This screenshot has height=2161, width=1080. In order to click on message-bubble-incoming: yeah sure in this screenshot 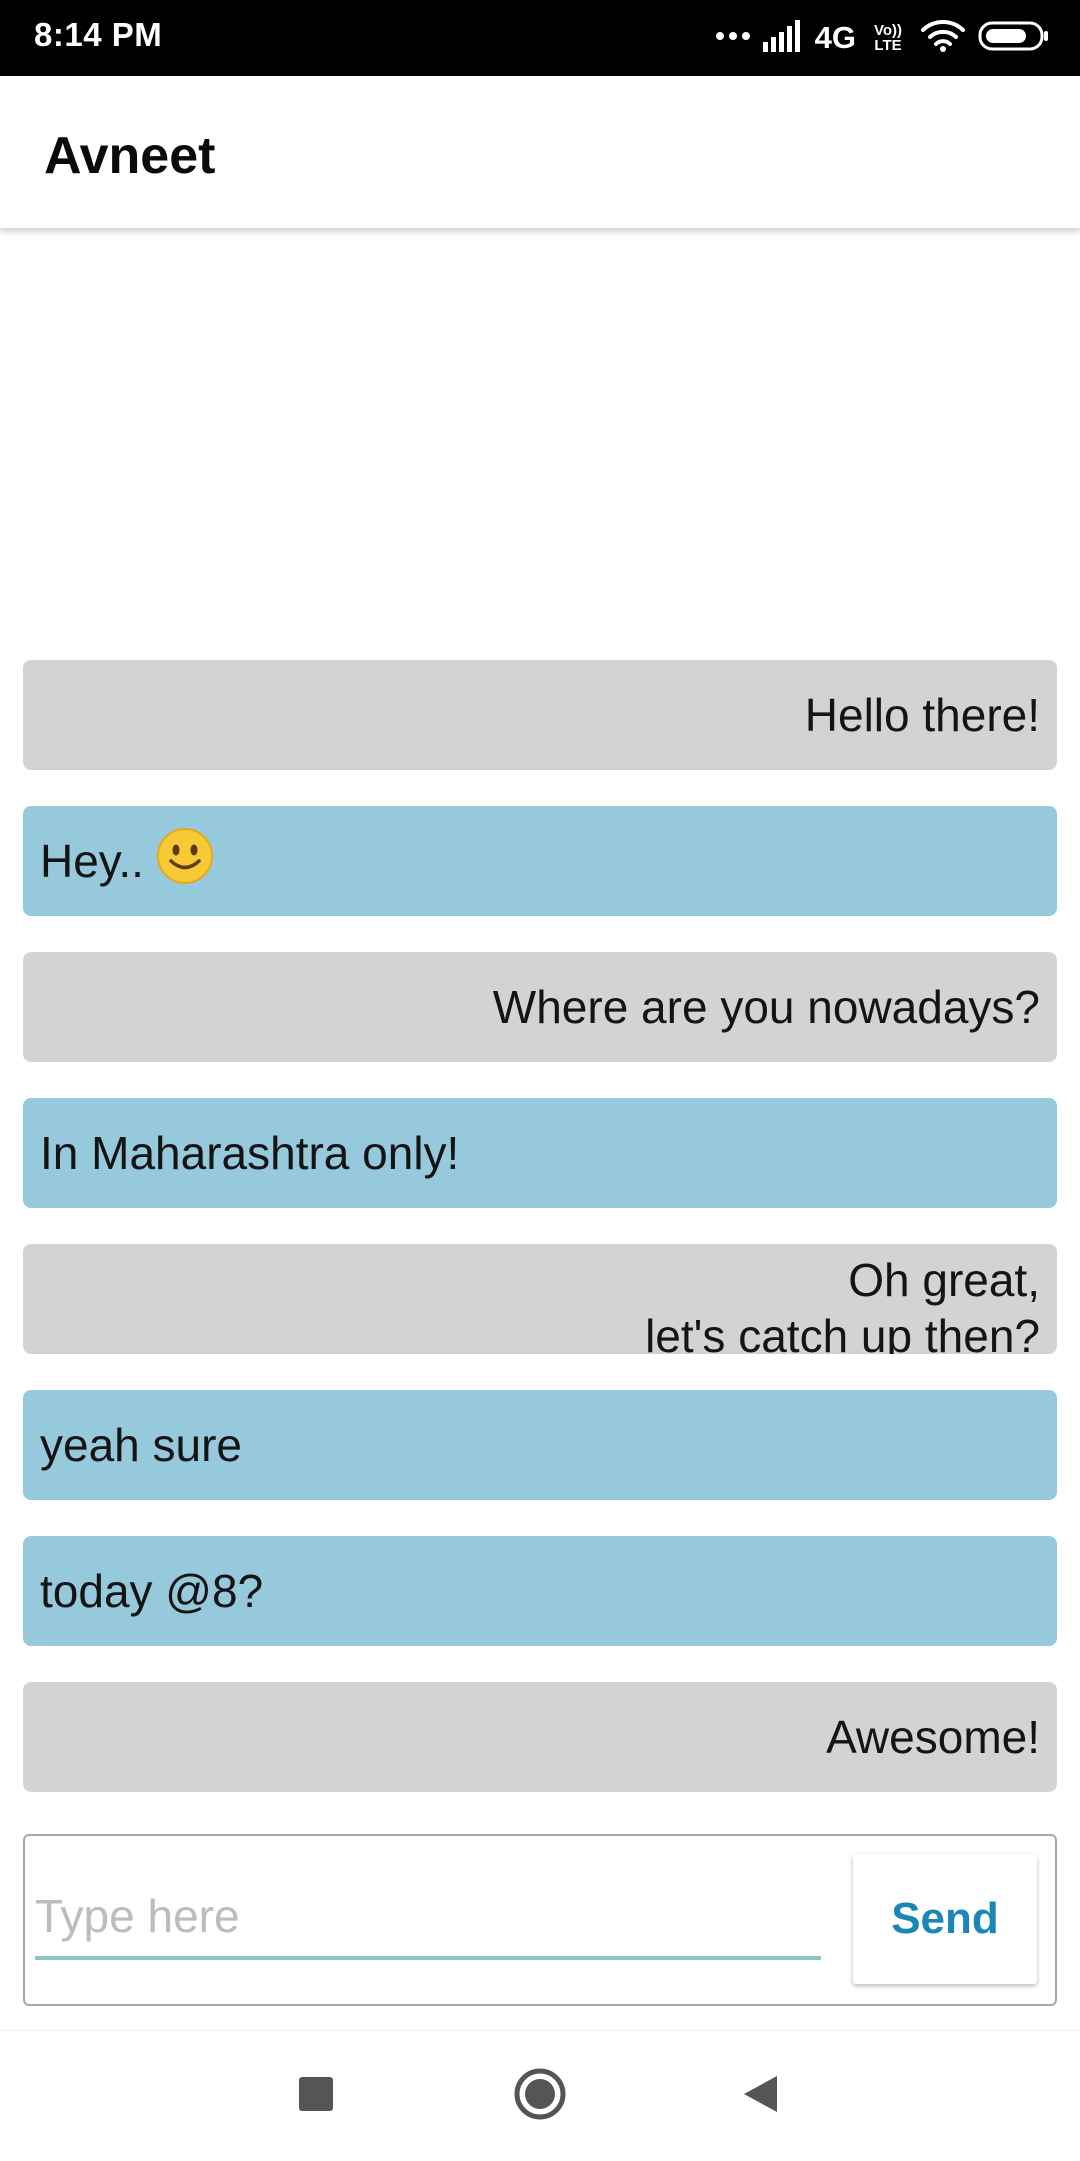, I will do `click(540, 1445)`.